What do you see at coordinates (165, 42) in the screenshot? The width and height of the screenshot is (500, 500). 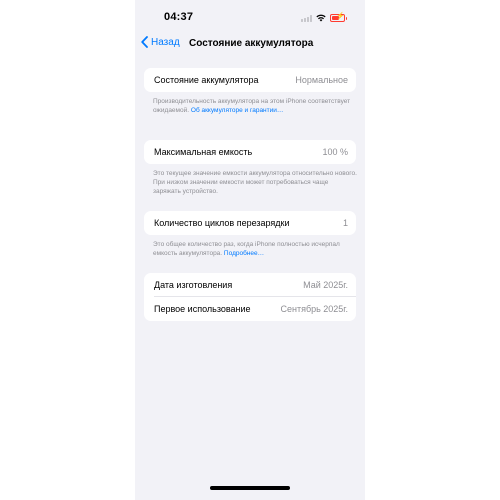 I see `back-button-label: Назад` at bounding box center [165, 42].